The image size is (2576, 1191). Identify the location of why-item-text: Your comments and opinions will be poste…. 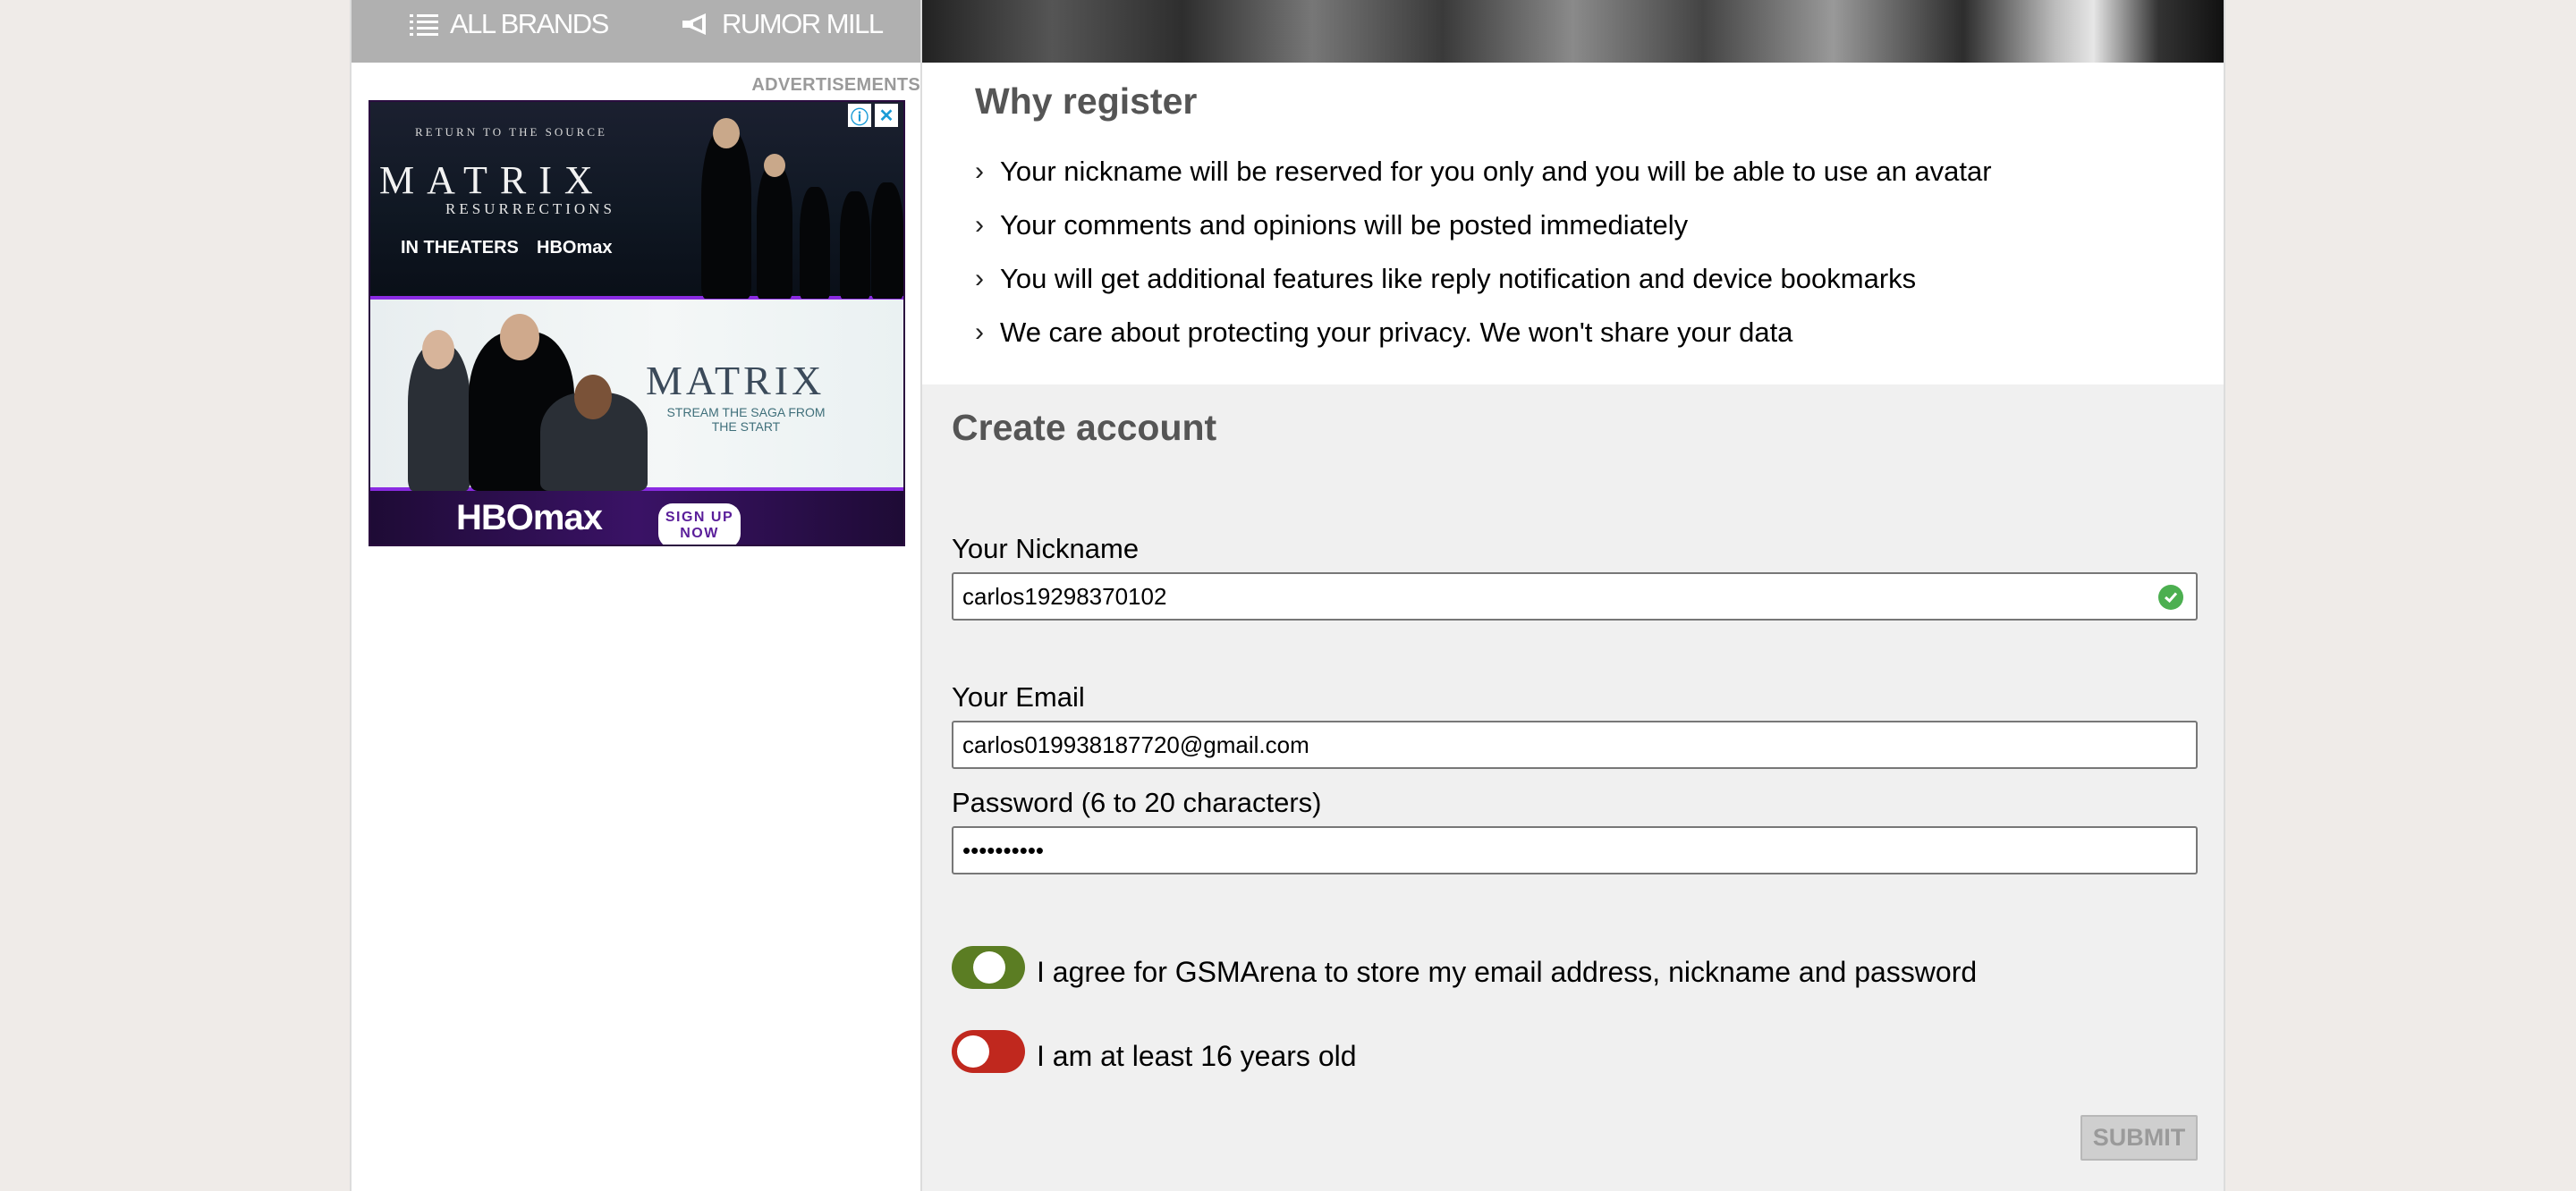
(1344, 225).